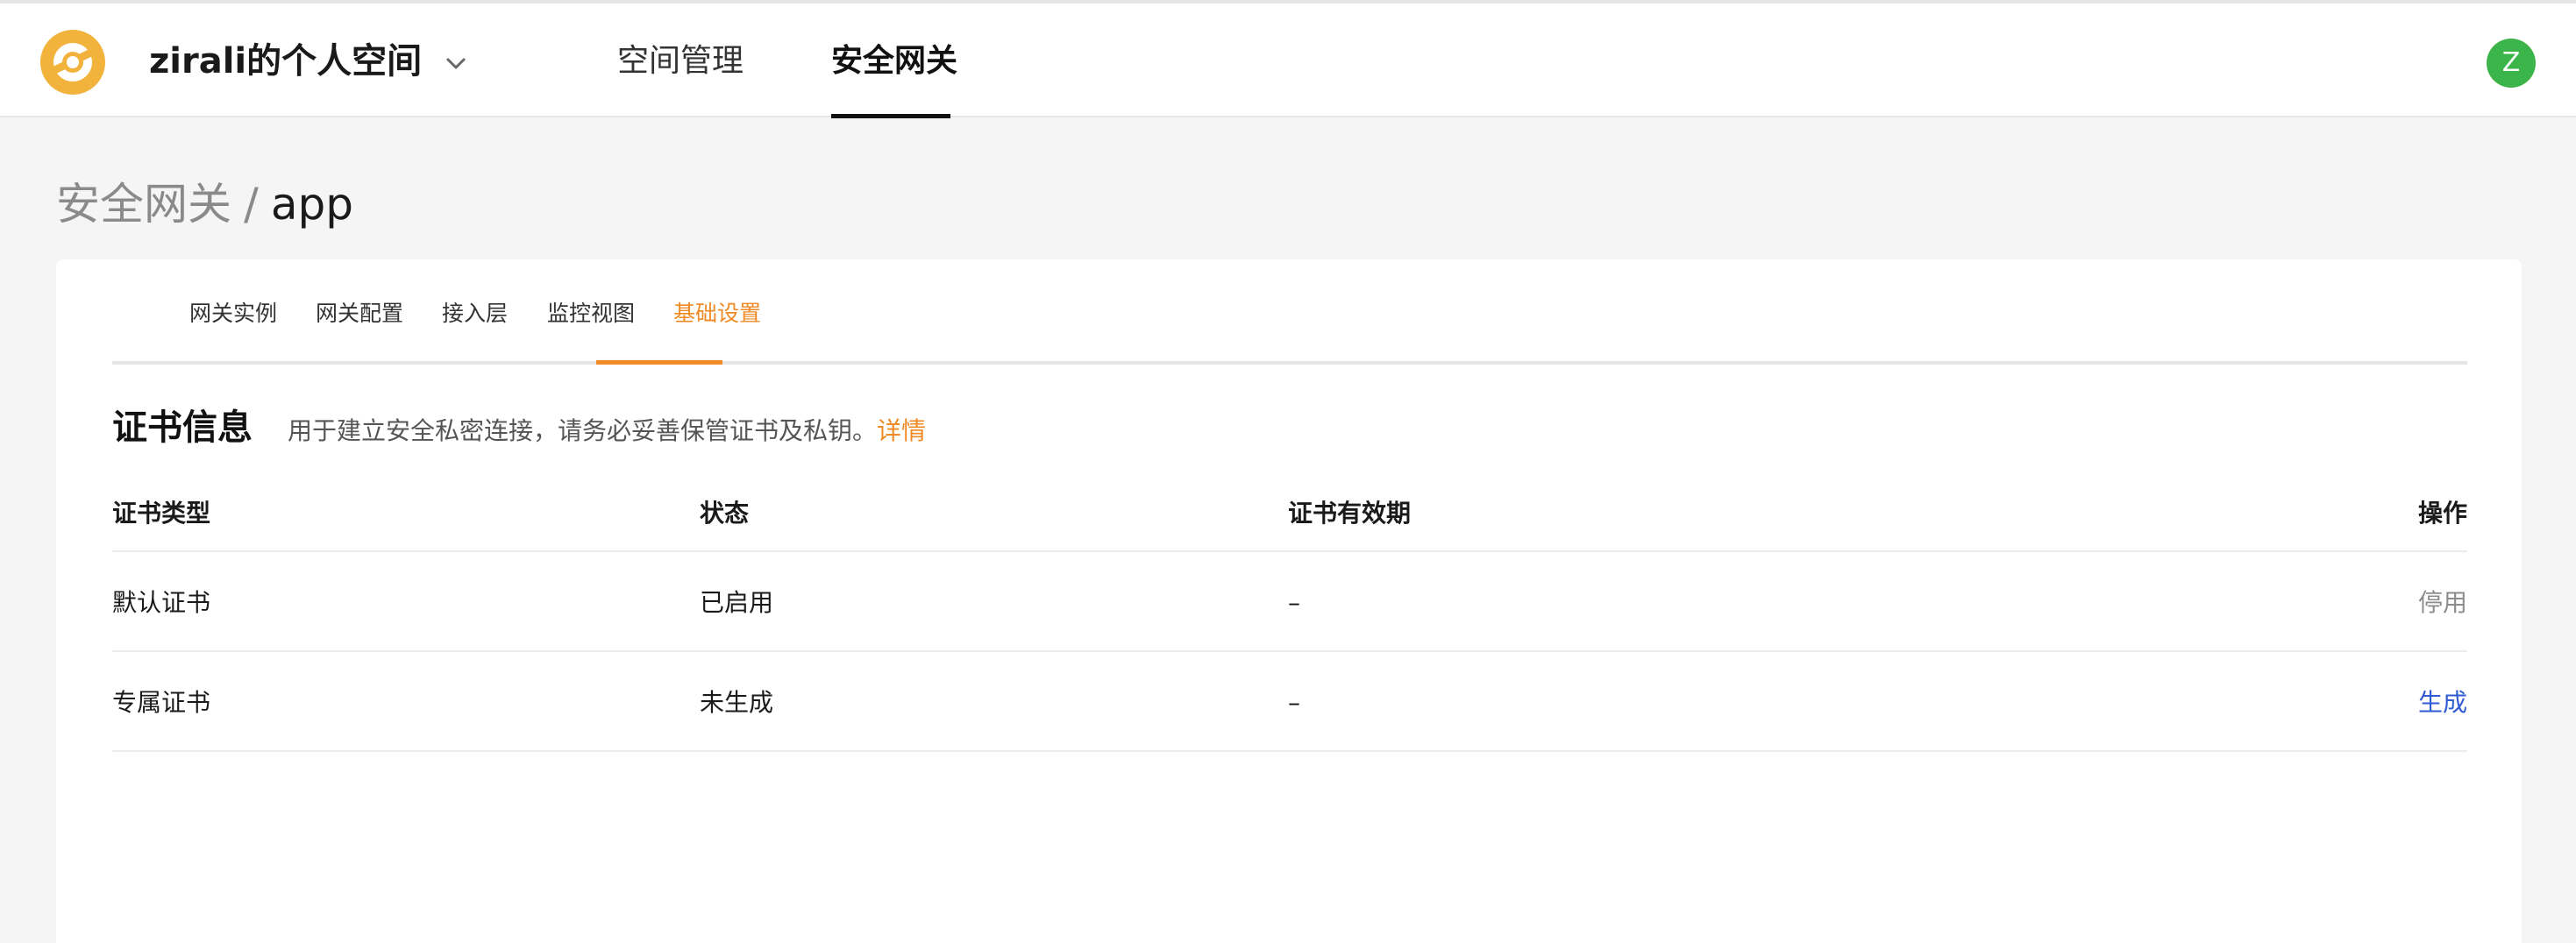  I want to click on details-link: 详情, so click(901, 430).